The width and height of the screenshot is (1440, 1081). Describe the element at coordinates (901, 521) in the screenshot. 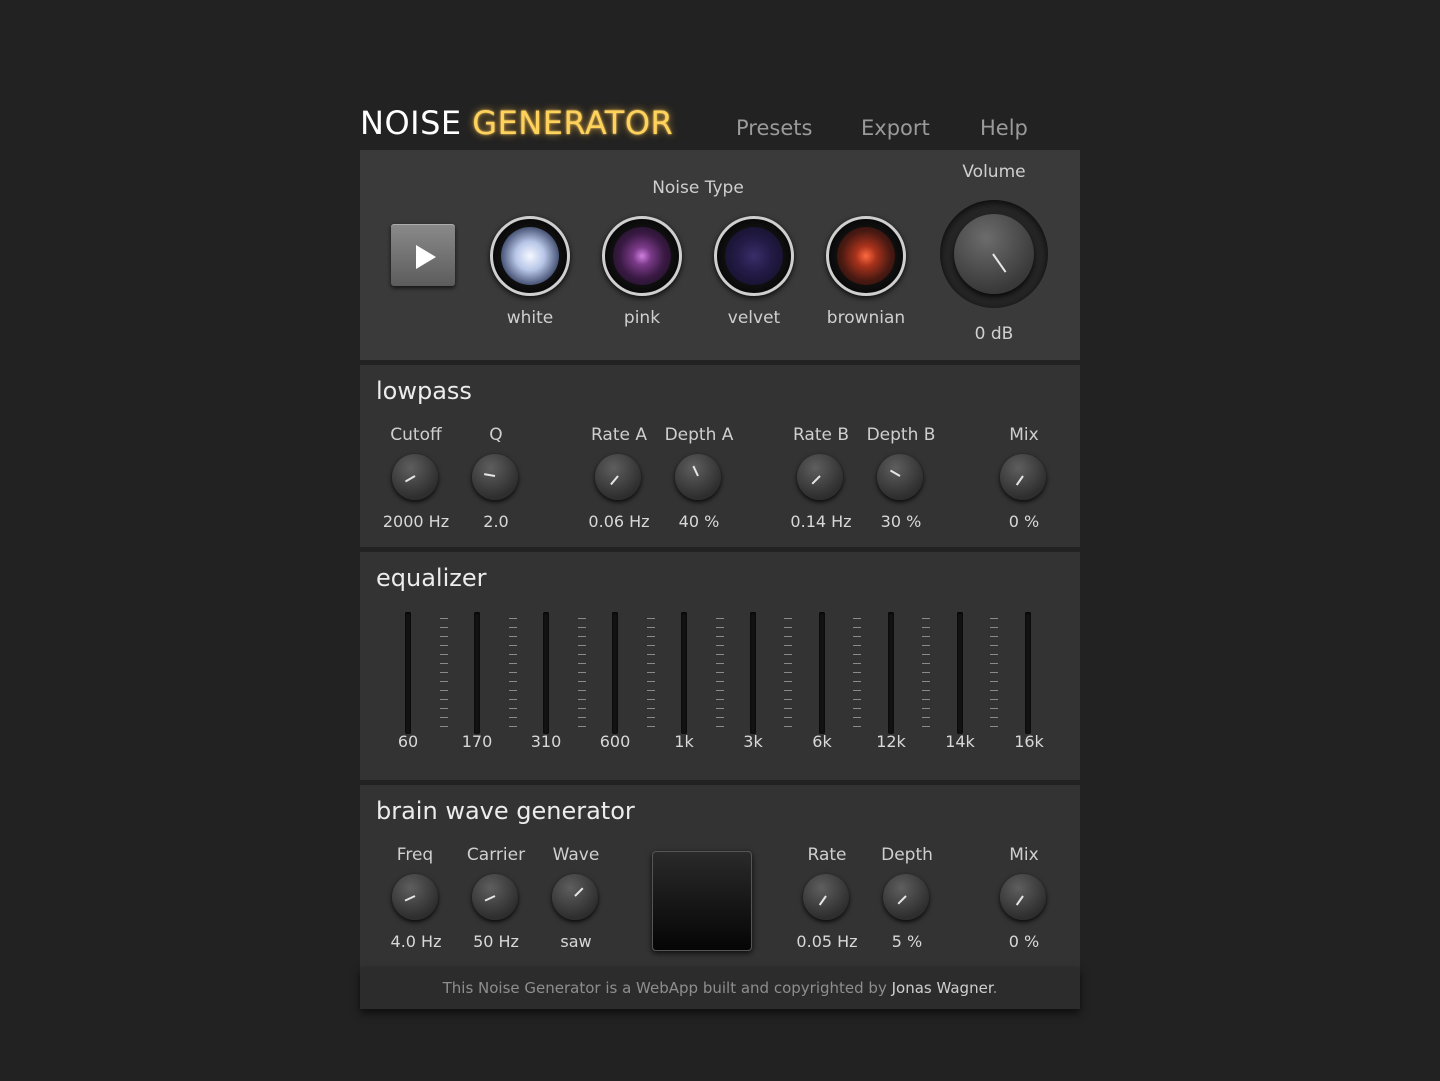

I see `depth-b-value: 30 %` at that location.